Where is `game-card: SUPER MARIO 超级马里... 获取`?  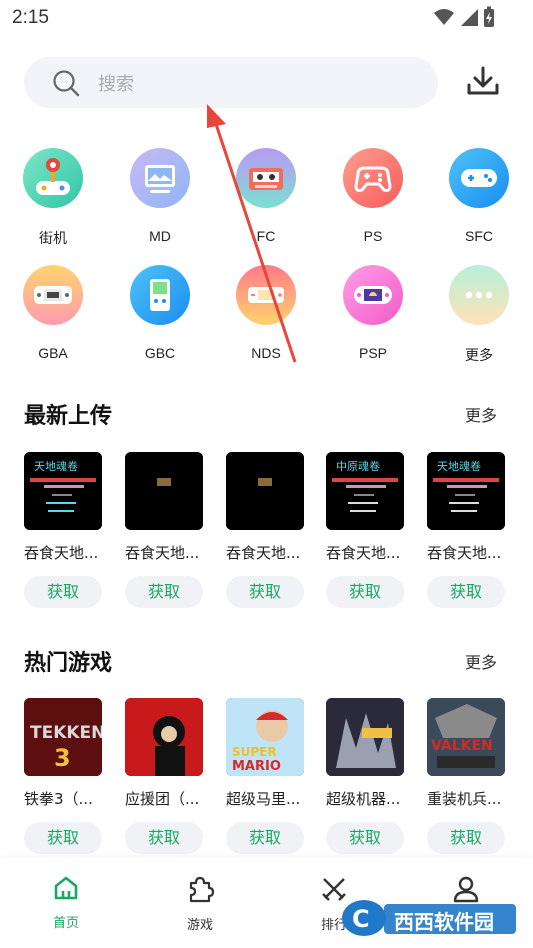
game-card: SUPER MARIO 超级马里... 获取 is located at coordinates (265, 776).